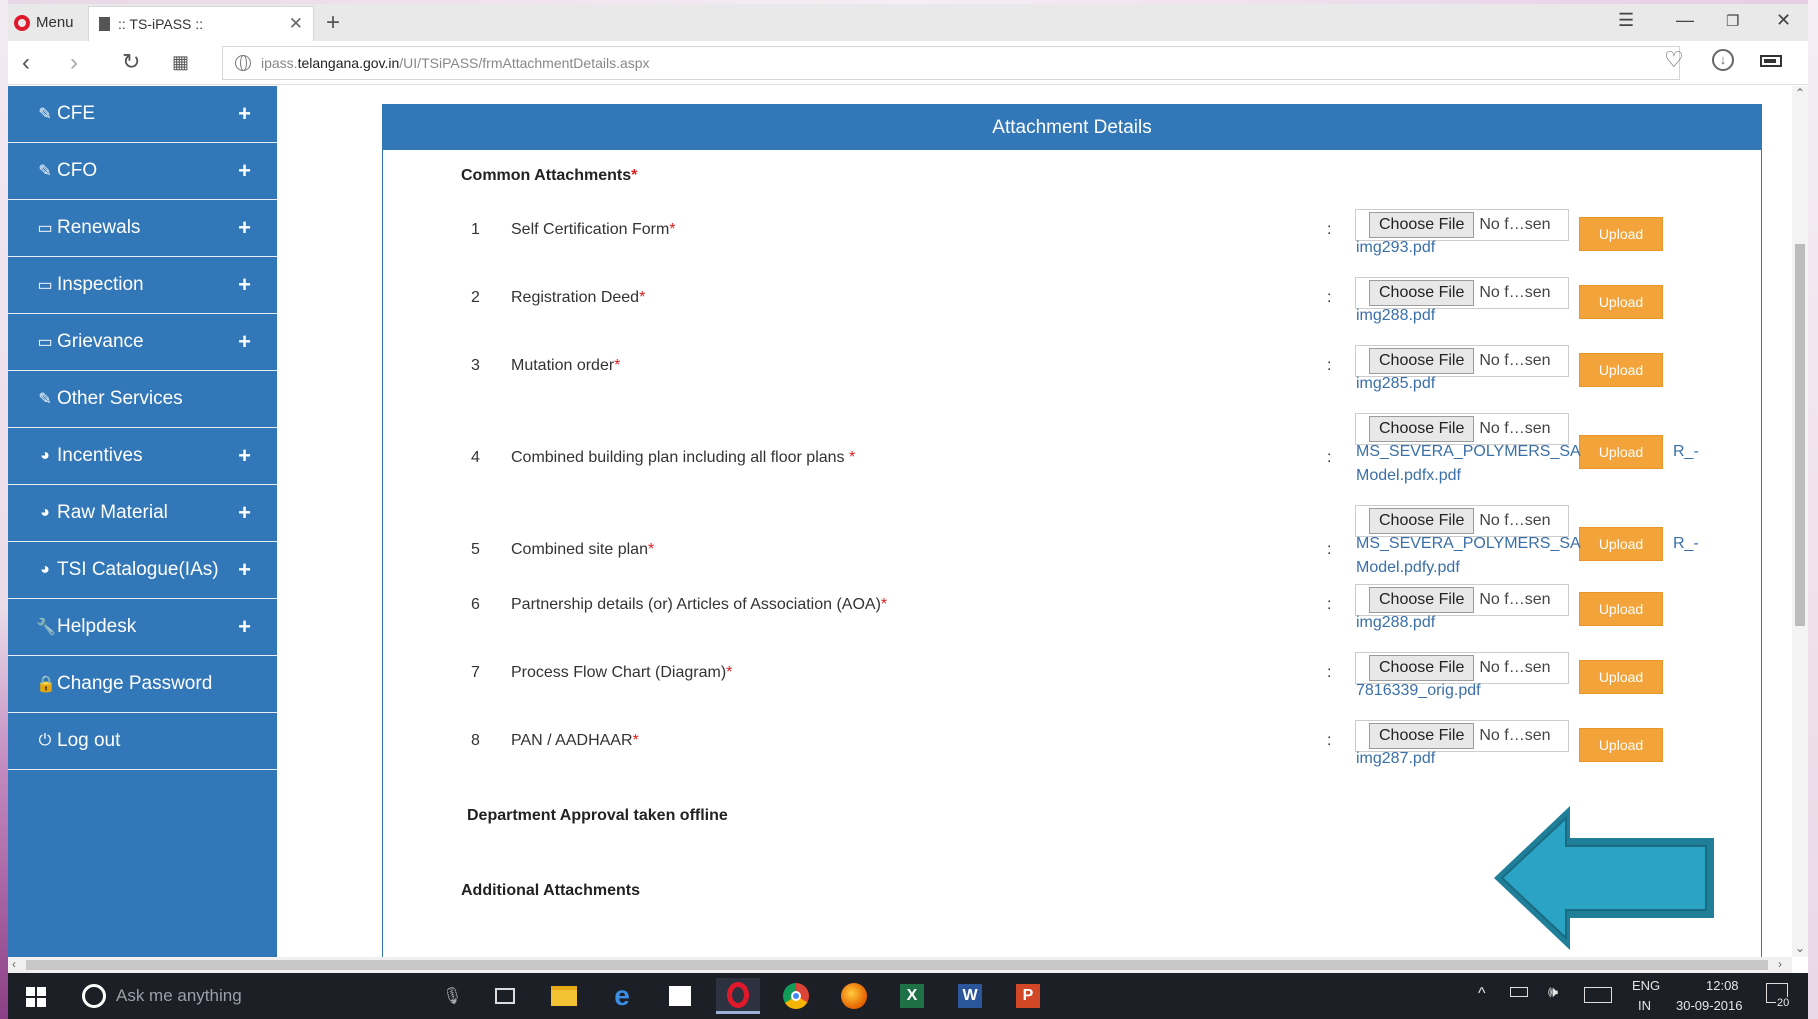 This screenshot has height=1019, width=1818. Describe the element at coordinates (26, 63) in the screenshot. I see `back-icon: ‹` at that location.